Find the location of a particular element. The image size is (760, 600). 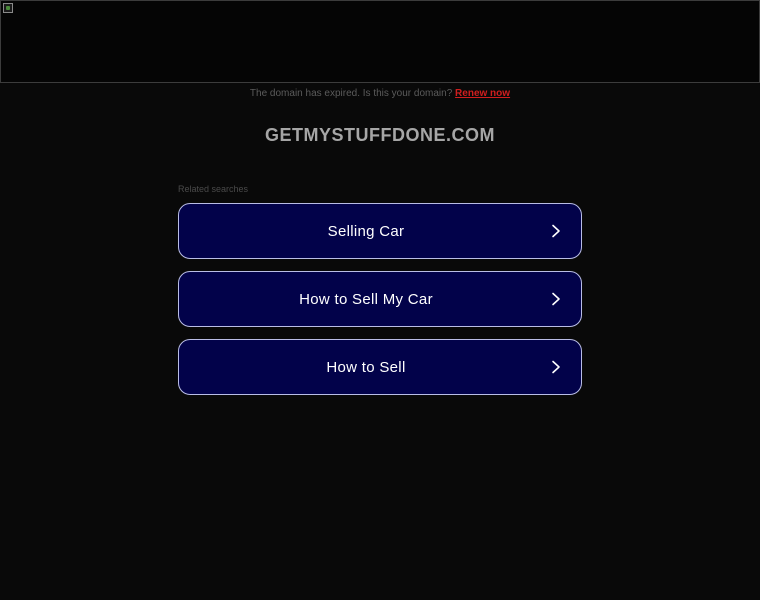

related-searches-label: Related searches is located at coordinates (213, 189).